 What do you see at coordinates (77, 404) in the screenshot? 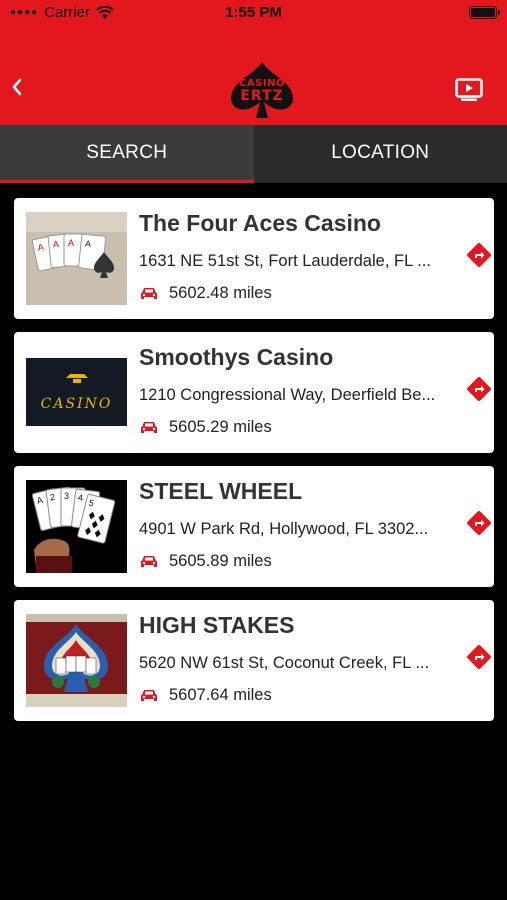
I see `thumbnail-text: CASINO` at bounding box center [77, 404].